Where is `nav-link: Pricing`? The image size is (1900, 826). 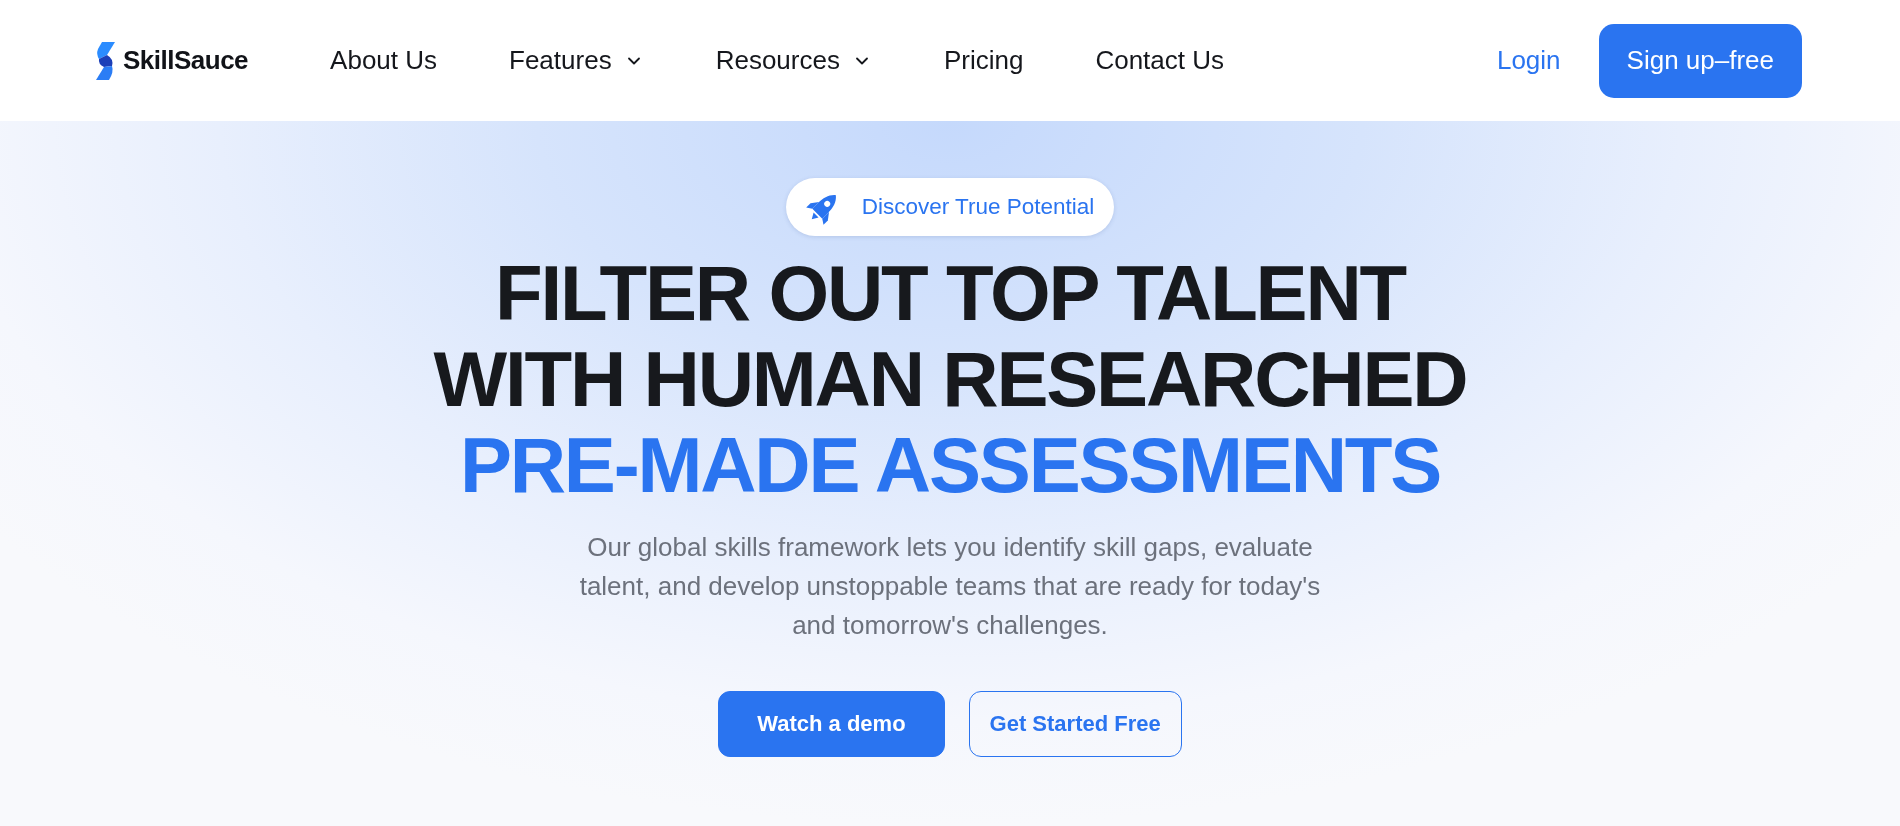
nav-link: Pricing is located at coordinates (983, 60).